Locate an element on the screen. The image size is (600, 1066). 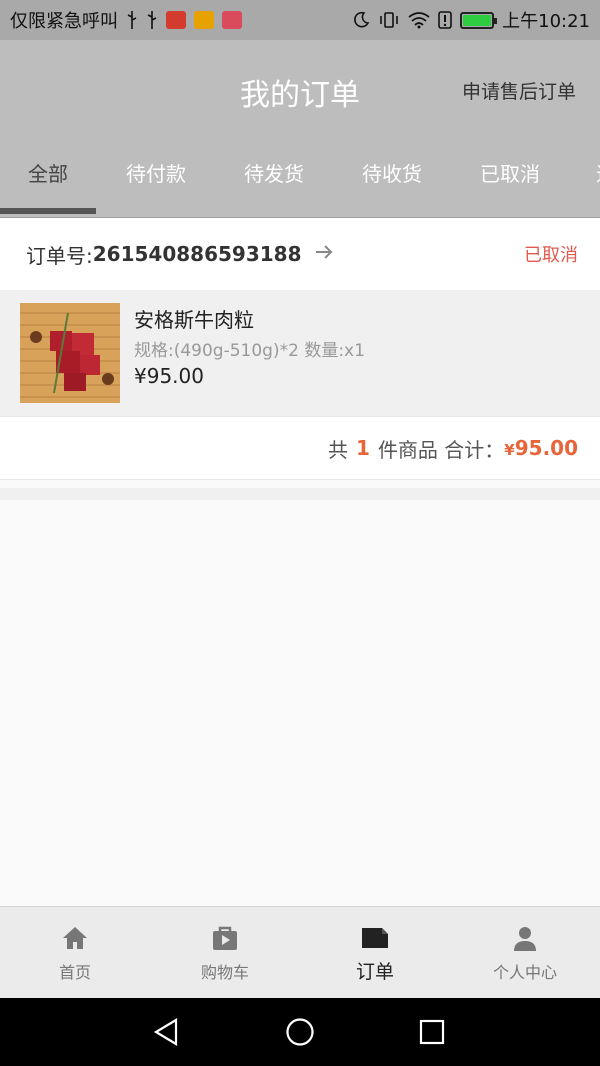
nav-label-orders: 订单 is located at coordinates (374, 972).